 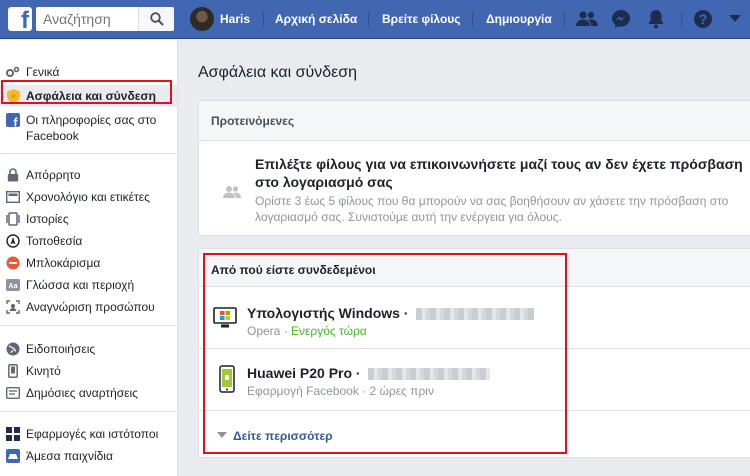 I want to click on search-box, so click(x=105, y=19).